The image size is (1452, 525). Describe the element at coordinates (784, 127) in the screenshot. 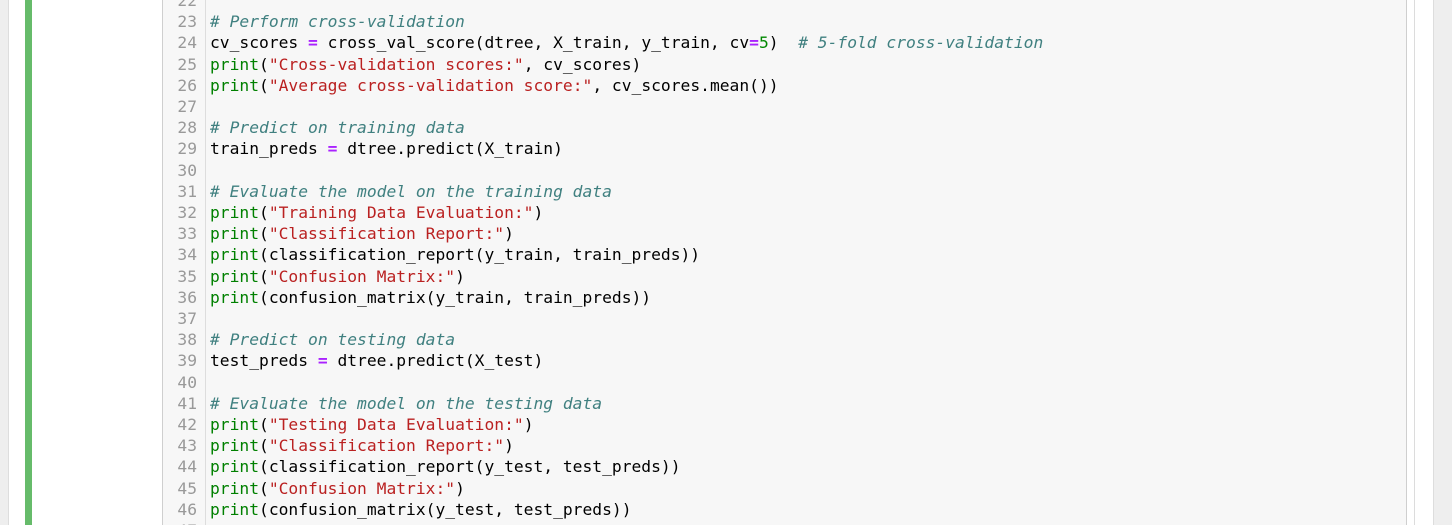

I see `code-line: 28 # Predict on training data` at that location.